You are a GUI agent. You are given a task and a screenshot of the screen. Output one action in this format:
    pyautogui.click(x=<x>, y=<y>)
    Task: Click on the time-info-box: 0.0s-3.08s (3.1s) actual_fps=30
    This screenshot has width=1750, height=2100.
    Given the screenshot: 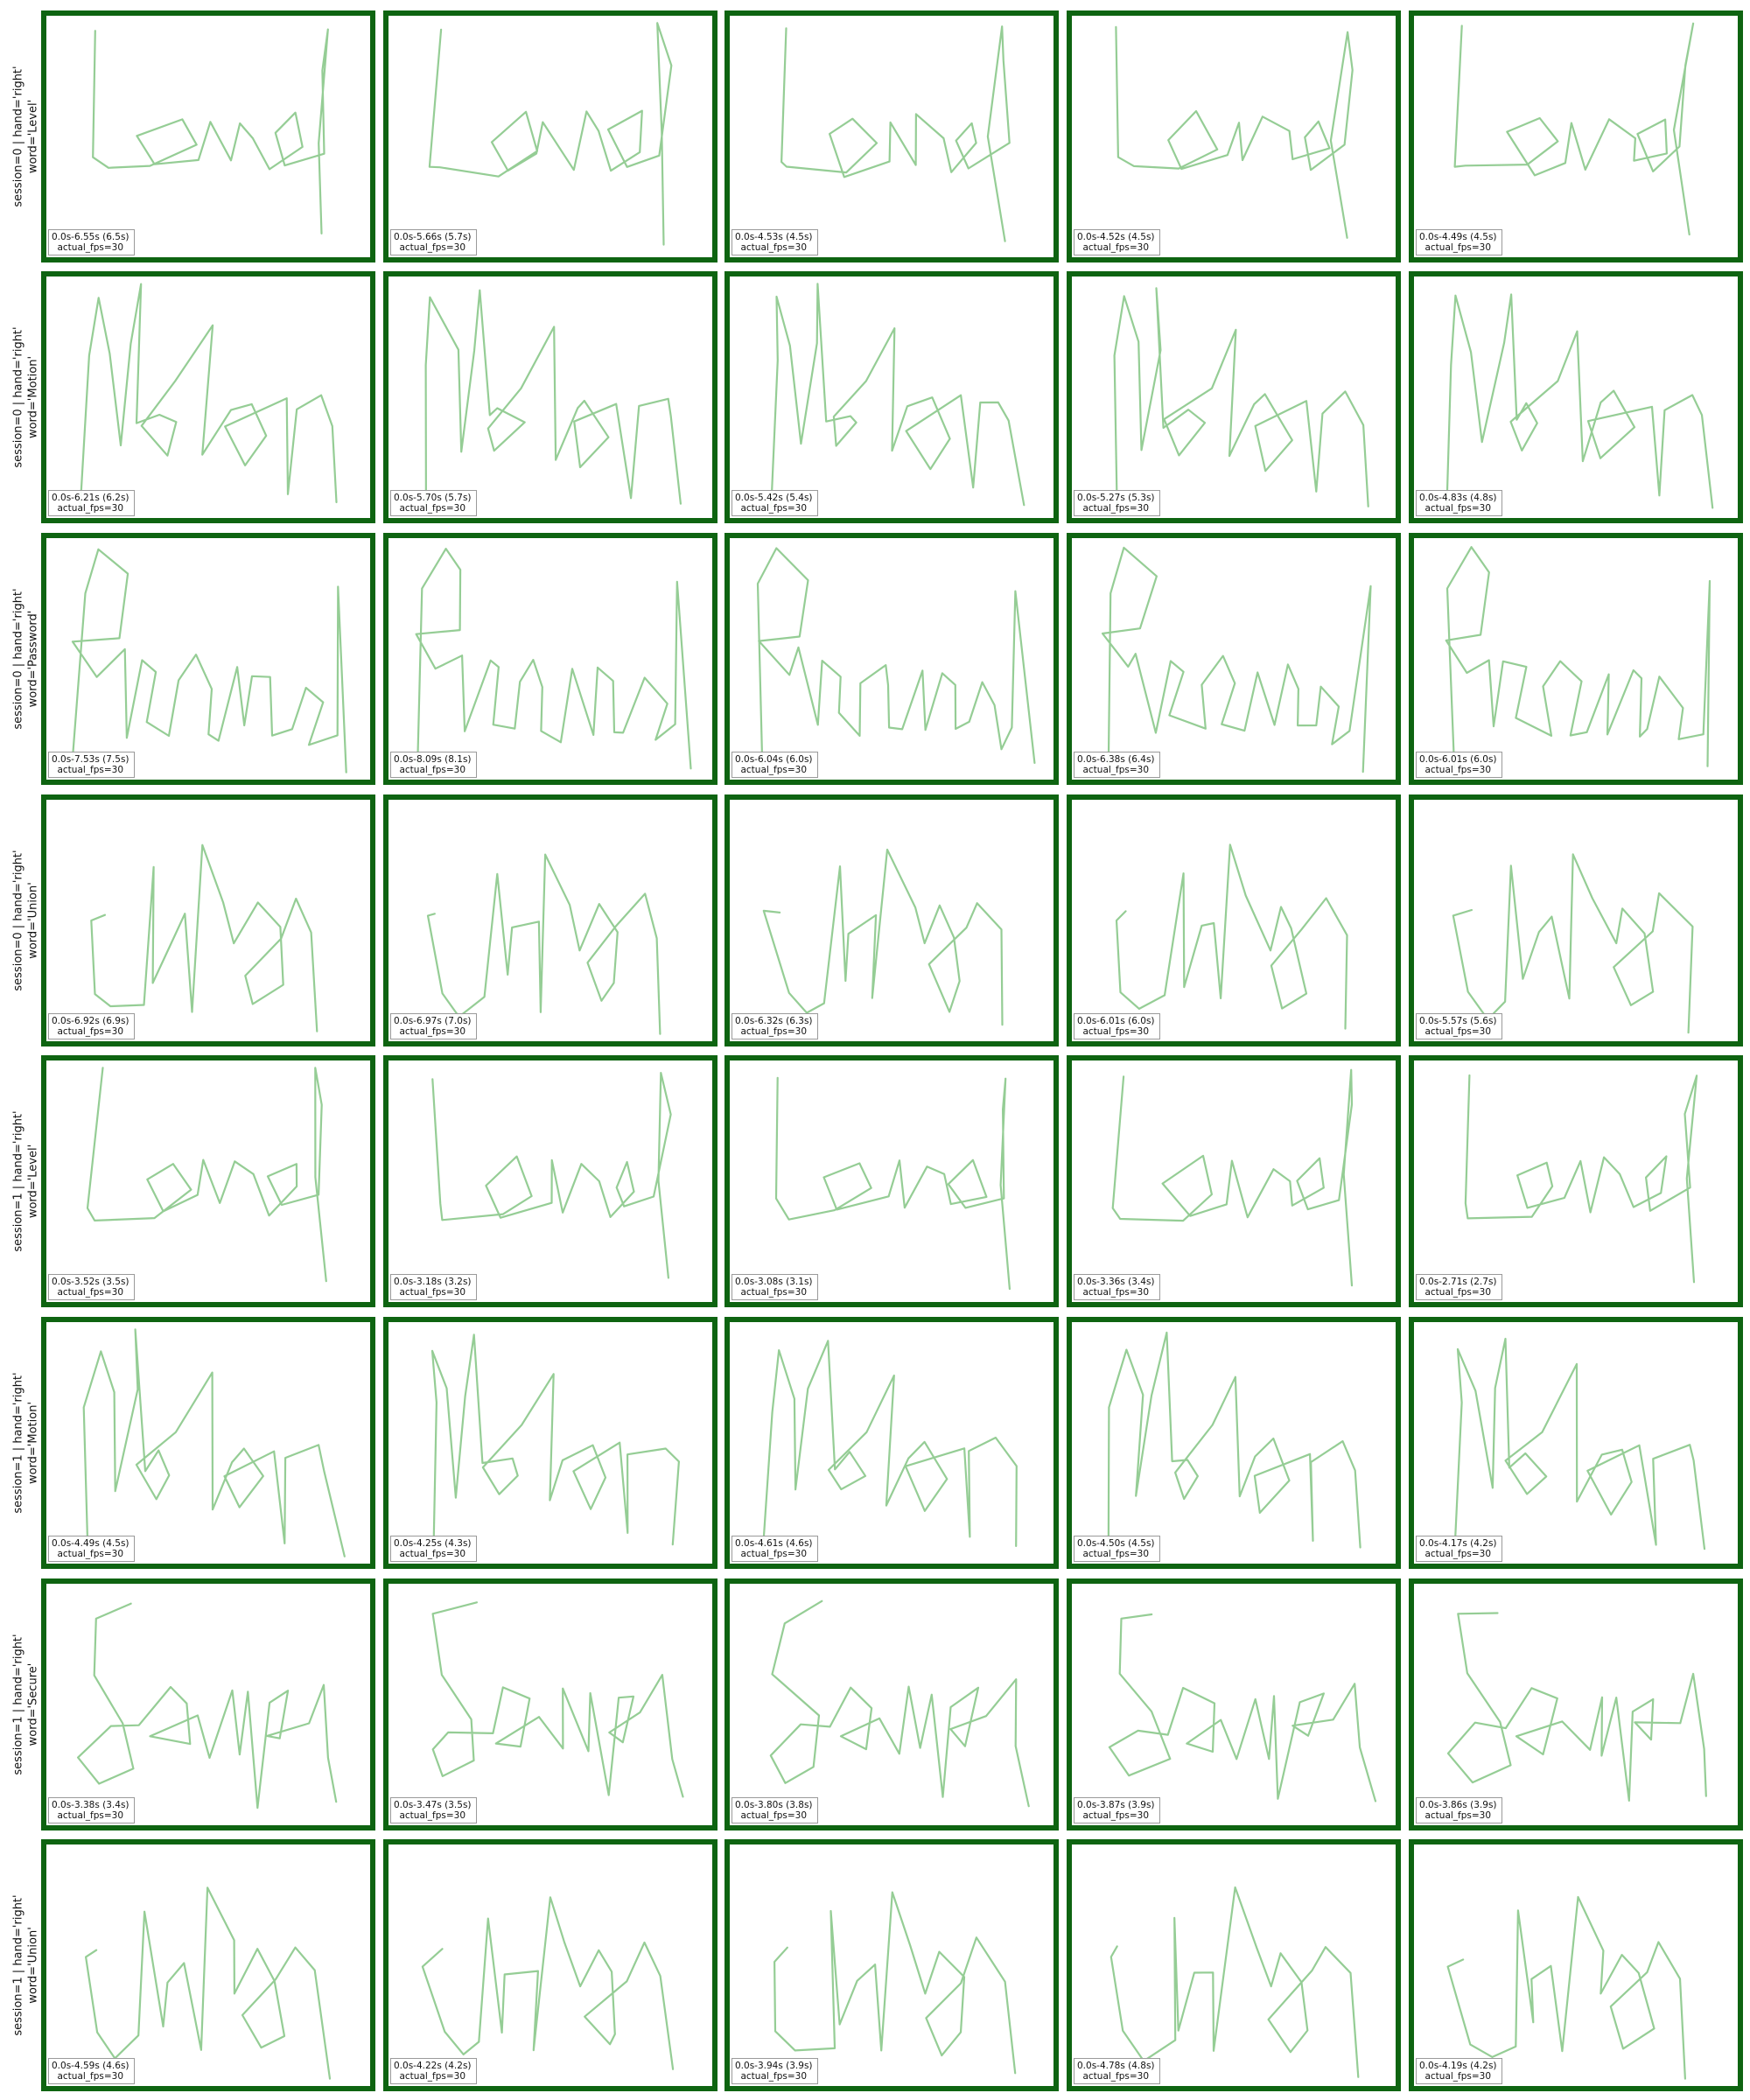 What is the action you would take?
    pyautogui.click(x=775, y=1287)
    